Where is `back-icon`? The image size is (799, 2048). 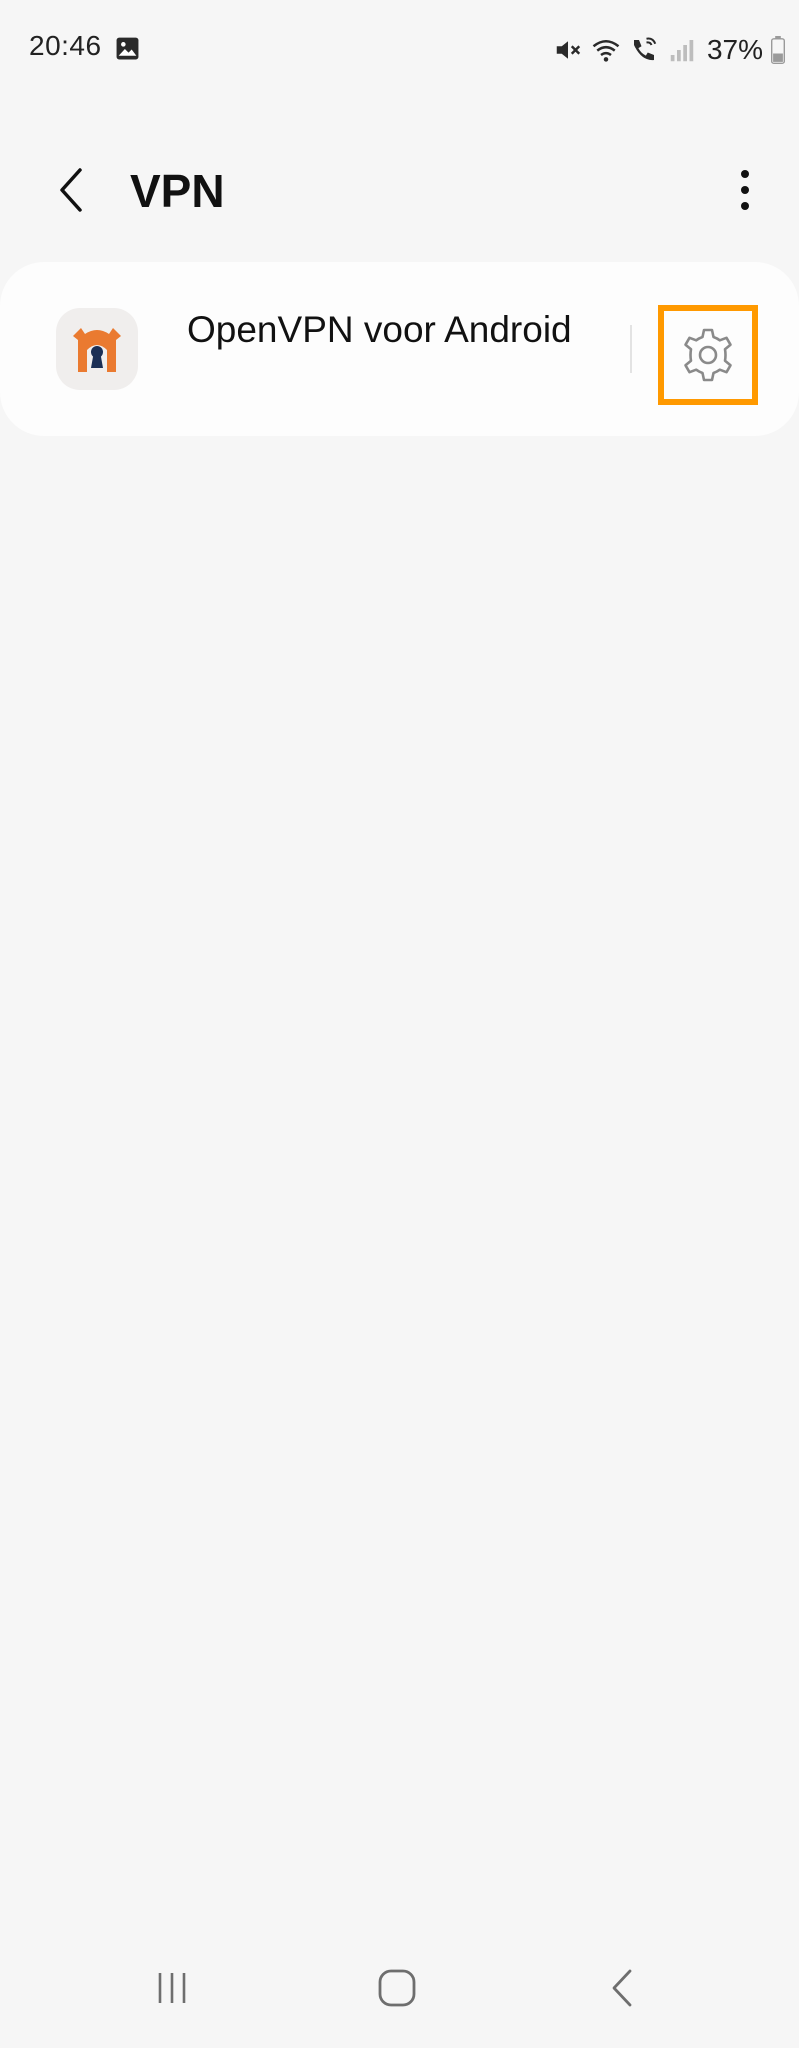 back-icon is located at coordinates (622, 1988).